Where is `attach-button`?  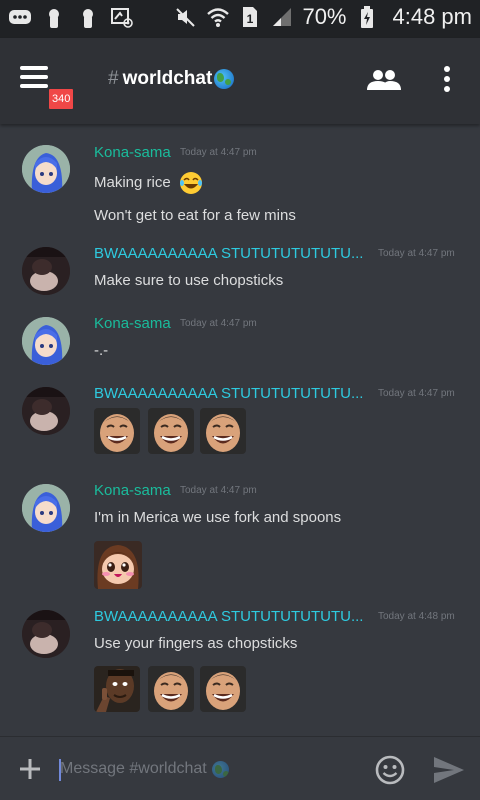
attach-button is located at coordinates (30, 769).